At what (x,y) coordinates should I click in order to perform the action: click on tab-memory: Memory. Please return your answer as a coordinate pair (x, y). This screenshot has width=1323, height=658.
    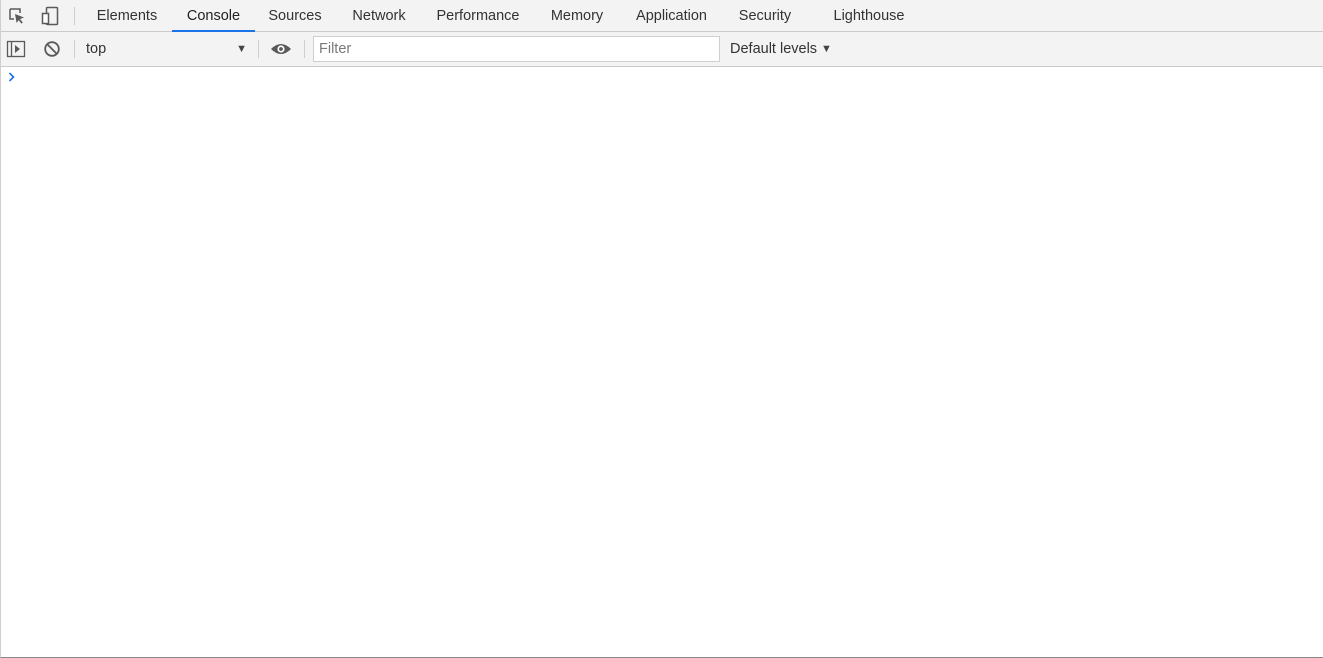
    Looking at the image, I should click on (577, 16).